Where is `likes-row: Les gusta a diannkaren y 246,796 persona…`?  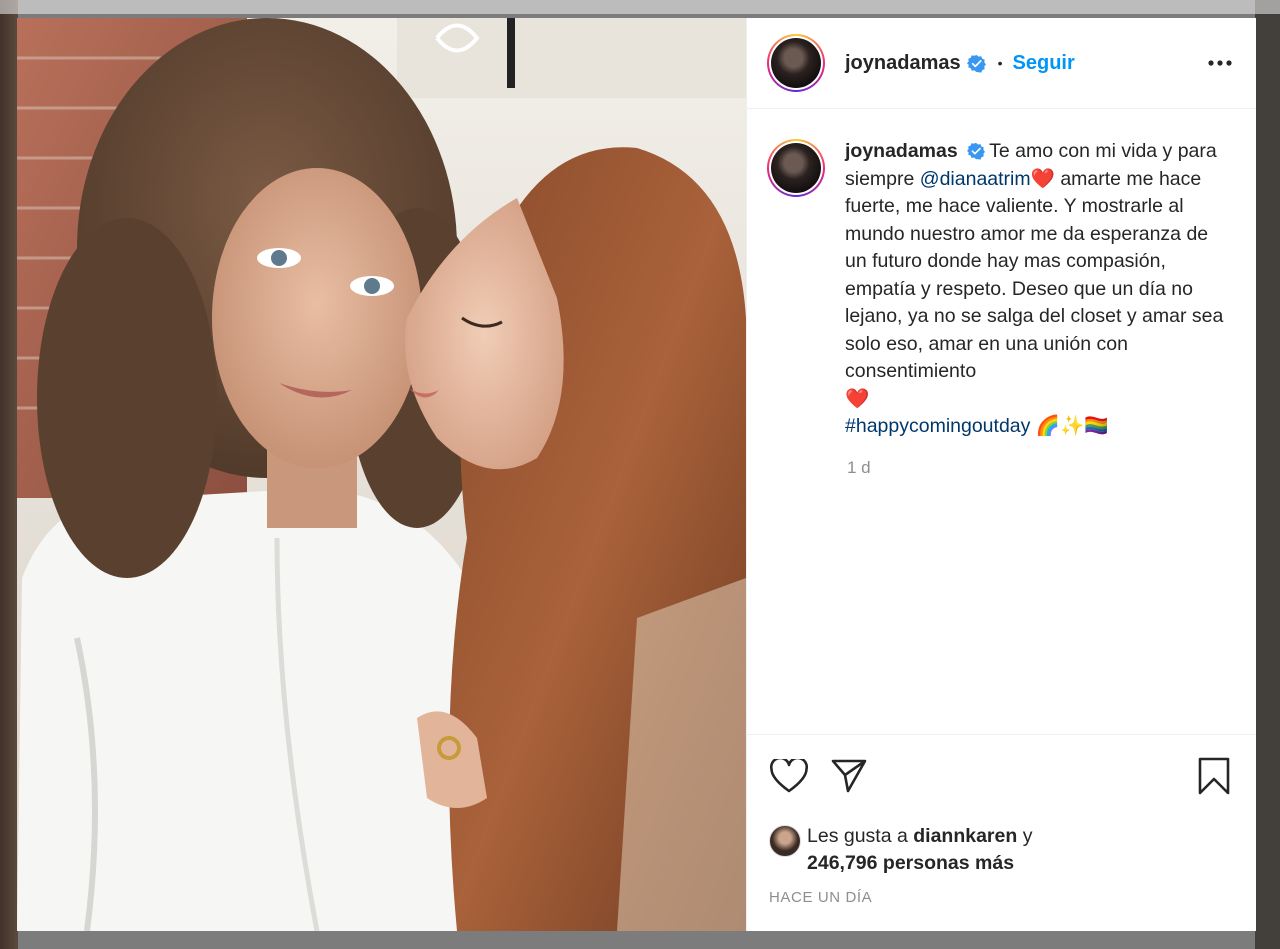 likes-row: Les gusta a diannkaren y 246,796 persona… is located at coordinates (1001, 850).